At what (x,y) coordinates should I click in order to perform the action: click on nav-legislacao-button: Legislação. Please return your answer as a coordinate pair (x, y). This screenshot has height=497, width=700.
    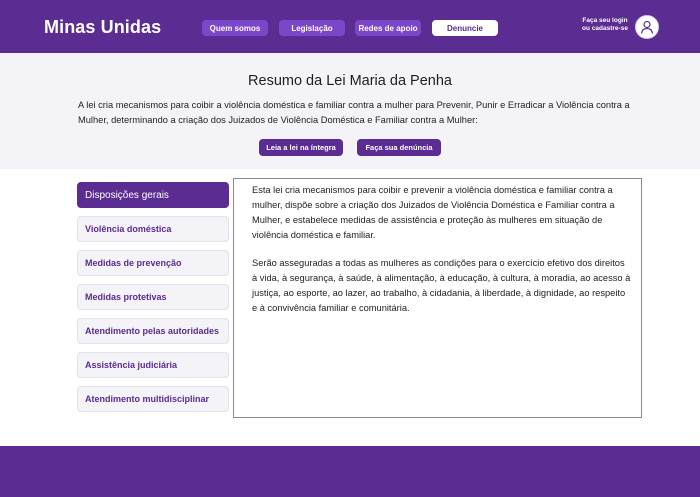
    Looking at the image, I should click on (312, 28).